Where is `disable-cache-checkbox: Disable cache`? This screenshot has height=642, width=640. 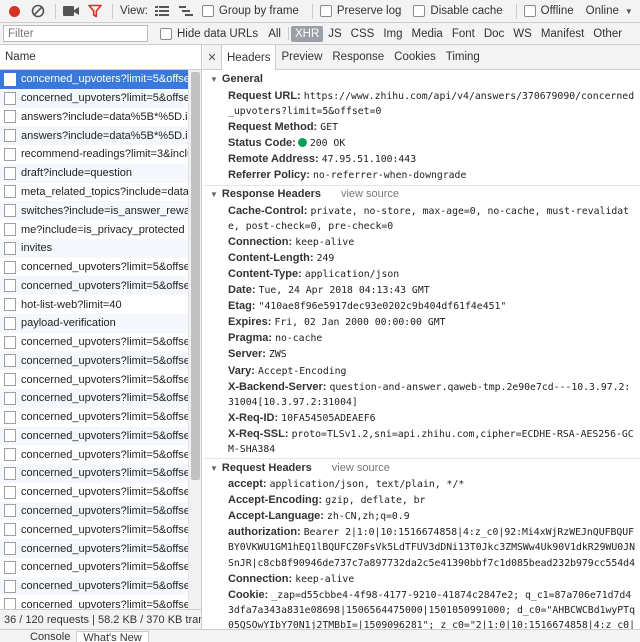
disable-cache-checkbox: Disable cache is located at coordinates (458, 11).